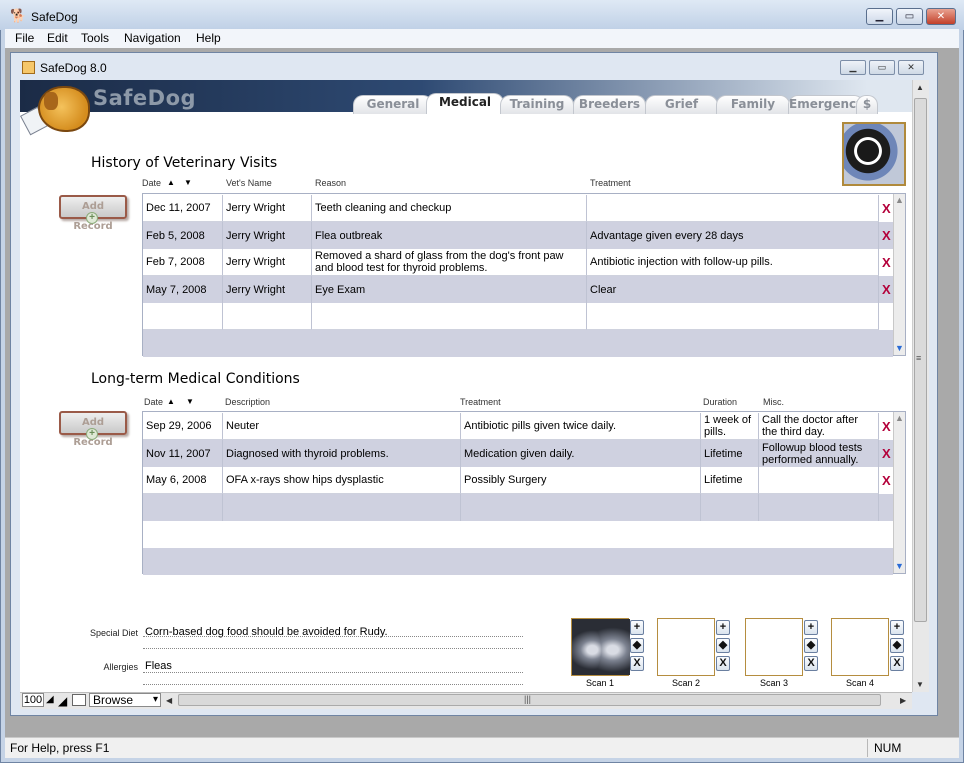 This screenshot has height=763, width=964. What do you see at coordinates (158, 666) in the screenshot?
I see `allergies-field: Fleas` at bounding box center [158, 666].